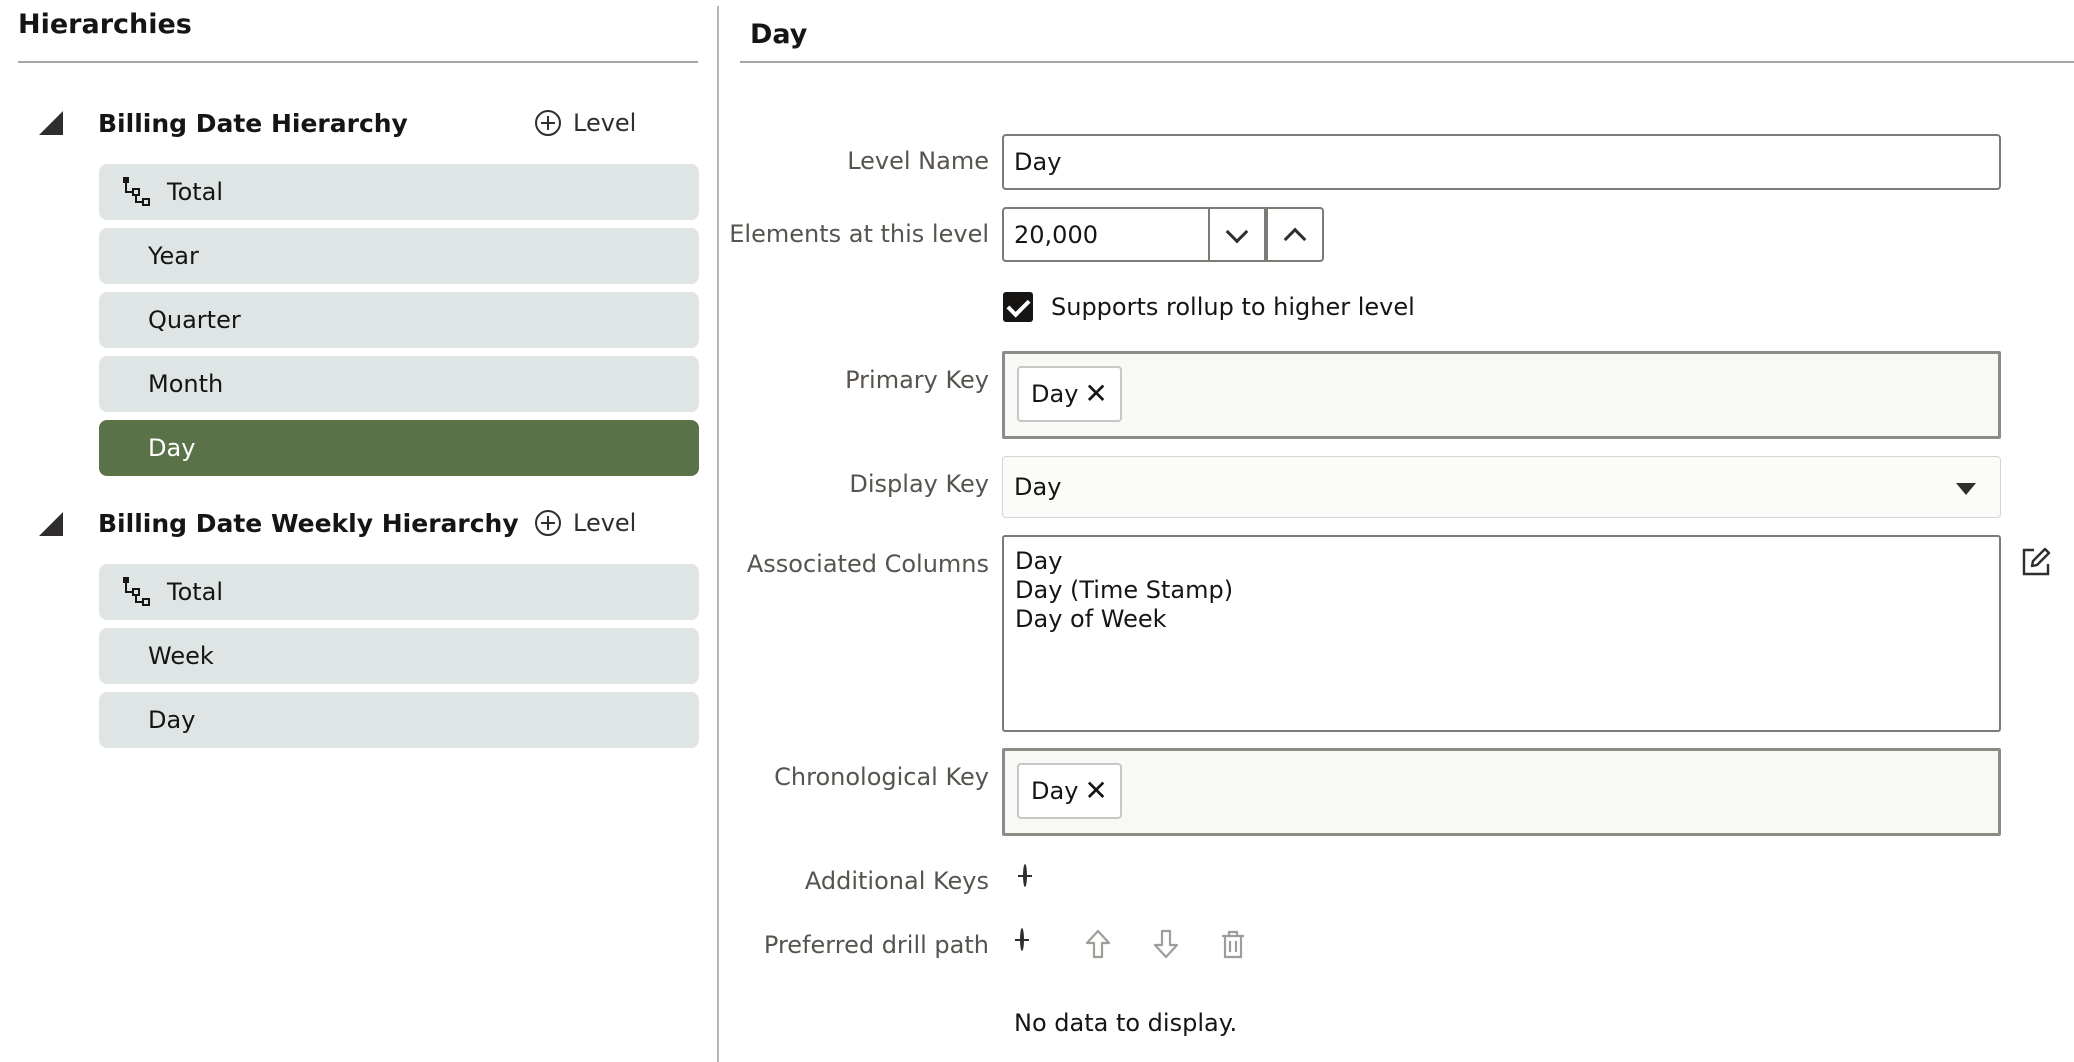 The width and height of the screenshot is (2074, 1062). Describe the element at coordinates (1166, 944) in the screenshot. I see `arrow-down-icon` at that location.